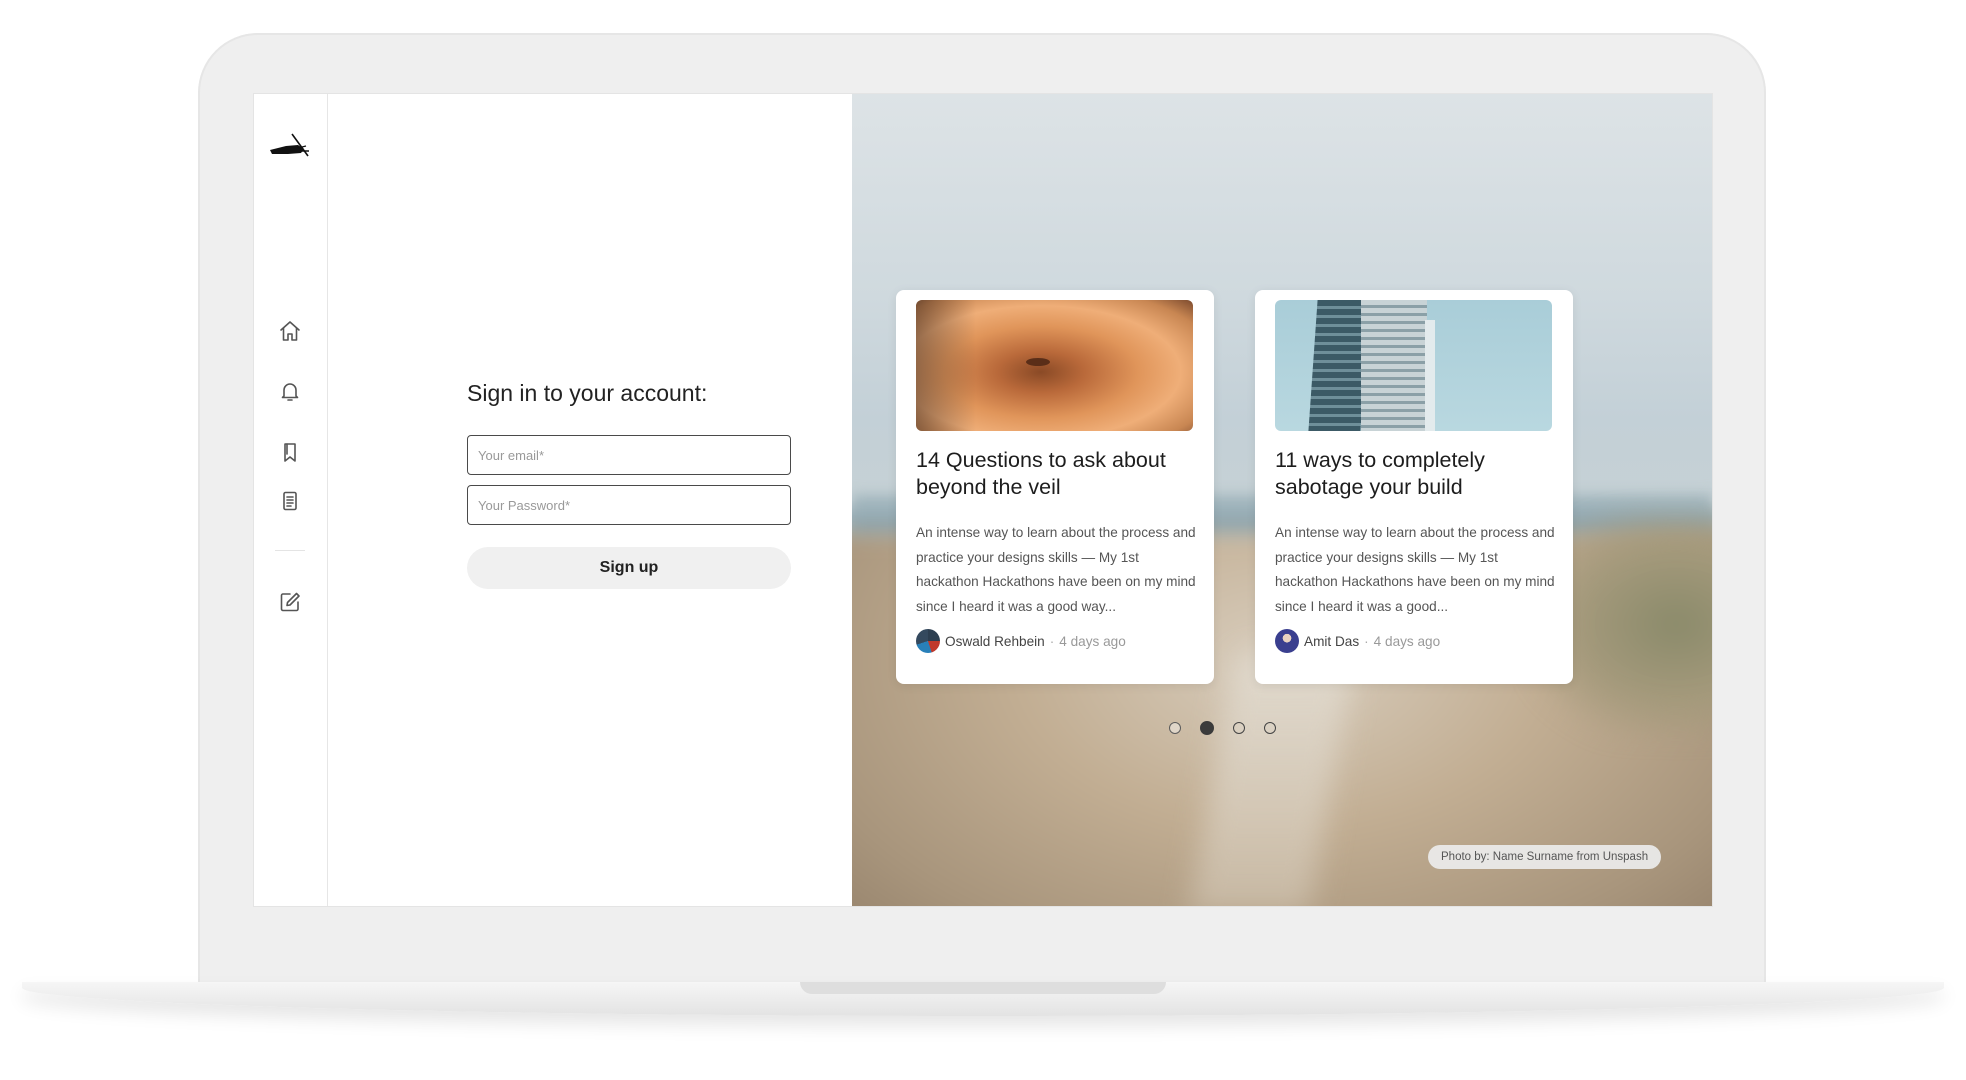 This screenshot has height=1080, width=1966. Describe the element at coordinates (290, 391) in the screenshot. I see `bell-icon` at that location.